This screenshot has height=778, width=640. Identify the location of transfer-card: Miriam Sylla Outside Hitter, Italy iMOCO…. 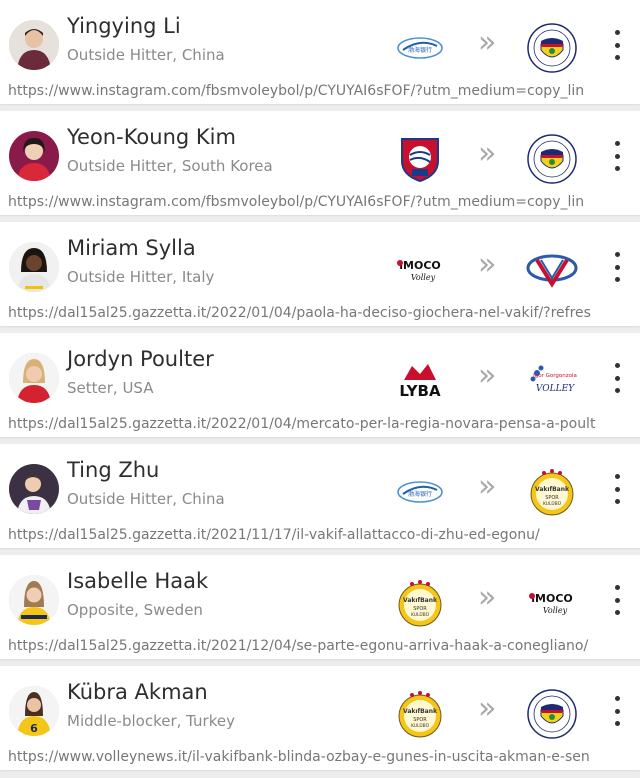
(320, 274).